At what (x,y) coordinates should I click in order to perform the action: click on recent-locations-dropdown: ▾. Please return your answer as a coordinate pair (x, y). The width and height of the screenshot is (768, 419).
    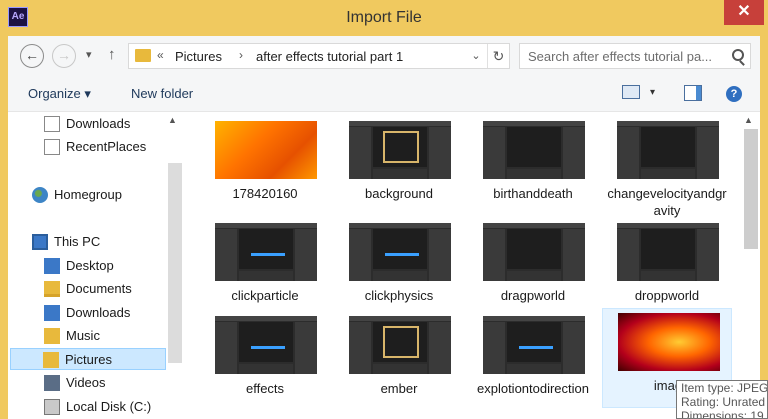
    Looking at the image, I should click on (89, 54).